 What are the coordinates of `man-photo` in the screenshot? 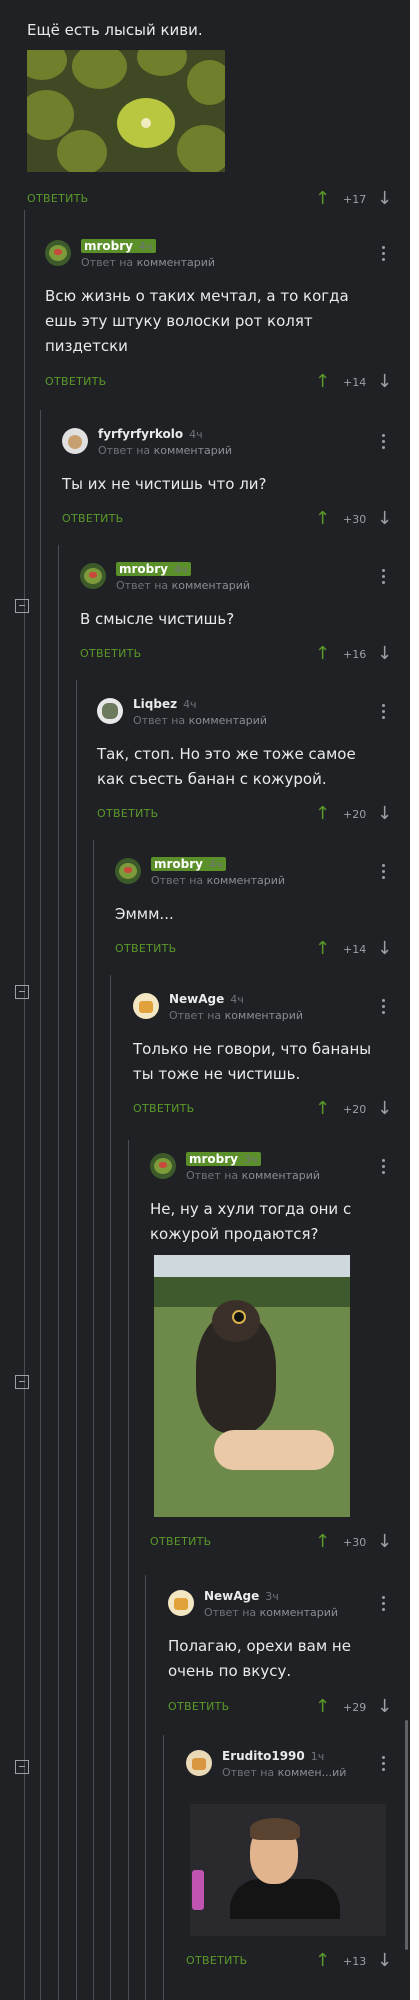 It's located at (288, 1870).